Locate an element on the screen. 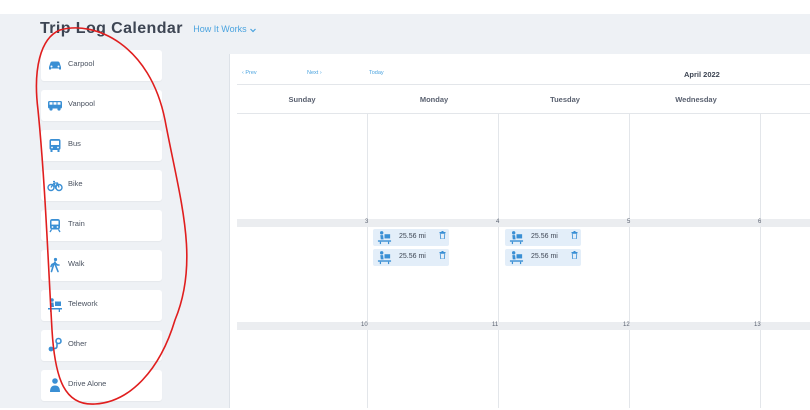 This screenshot has height=410, width=810. mode-vanpool: Vanpool is located at coordinates (101, 105).